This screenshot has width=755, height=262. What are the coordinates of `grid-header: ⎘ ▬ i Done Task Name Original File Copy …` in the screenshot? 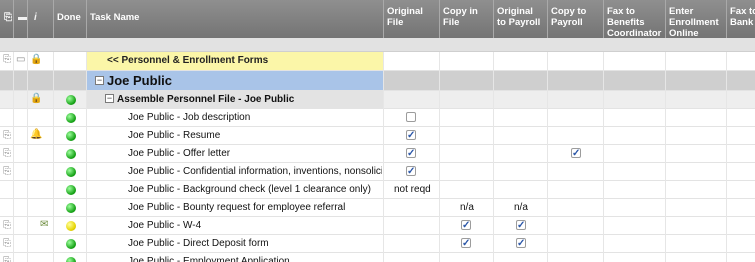 It's located at (377, 19).